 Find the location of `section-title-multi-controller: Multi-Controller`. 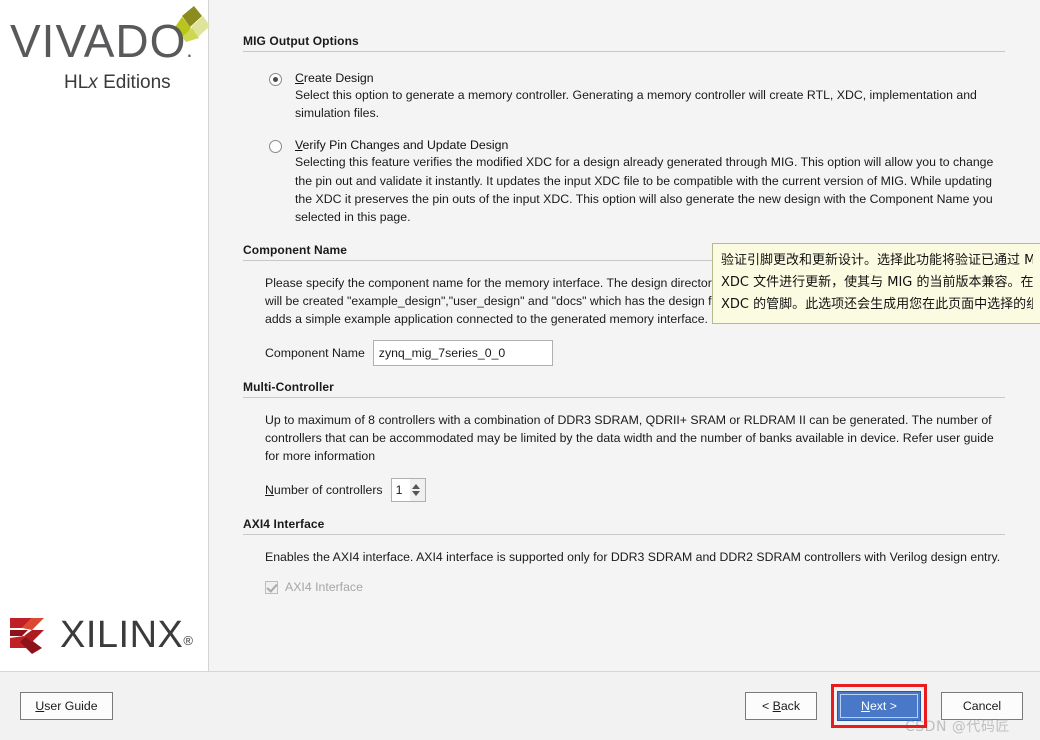

section-title-multi-controller: Multi-Controller is located at coordinates (288, 387).